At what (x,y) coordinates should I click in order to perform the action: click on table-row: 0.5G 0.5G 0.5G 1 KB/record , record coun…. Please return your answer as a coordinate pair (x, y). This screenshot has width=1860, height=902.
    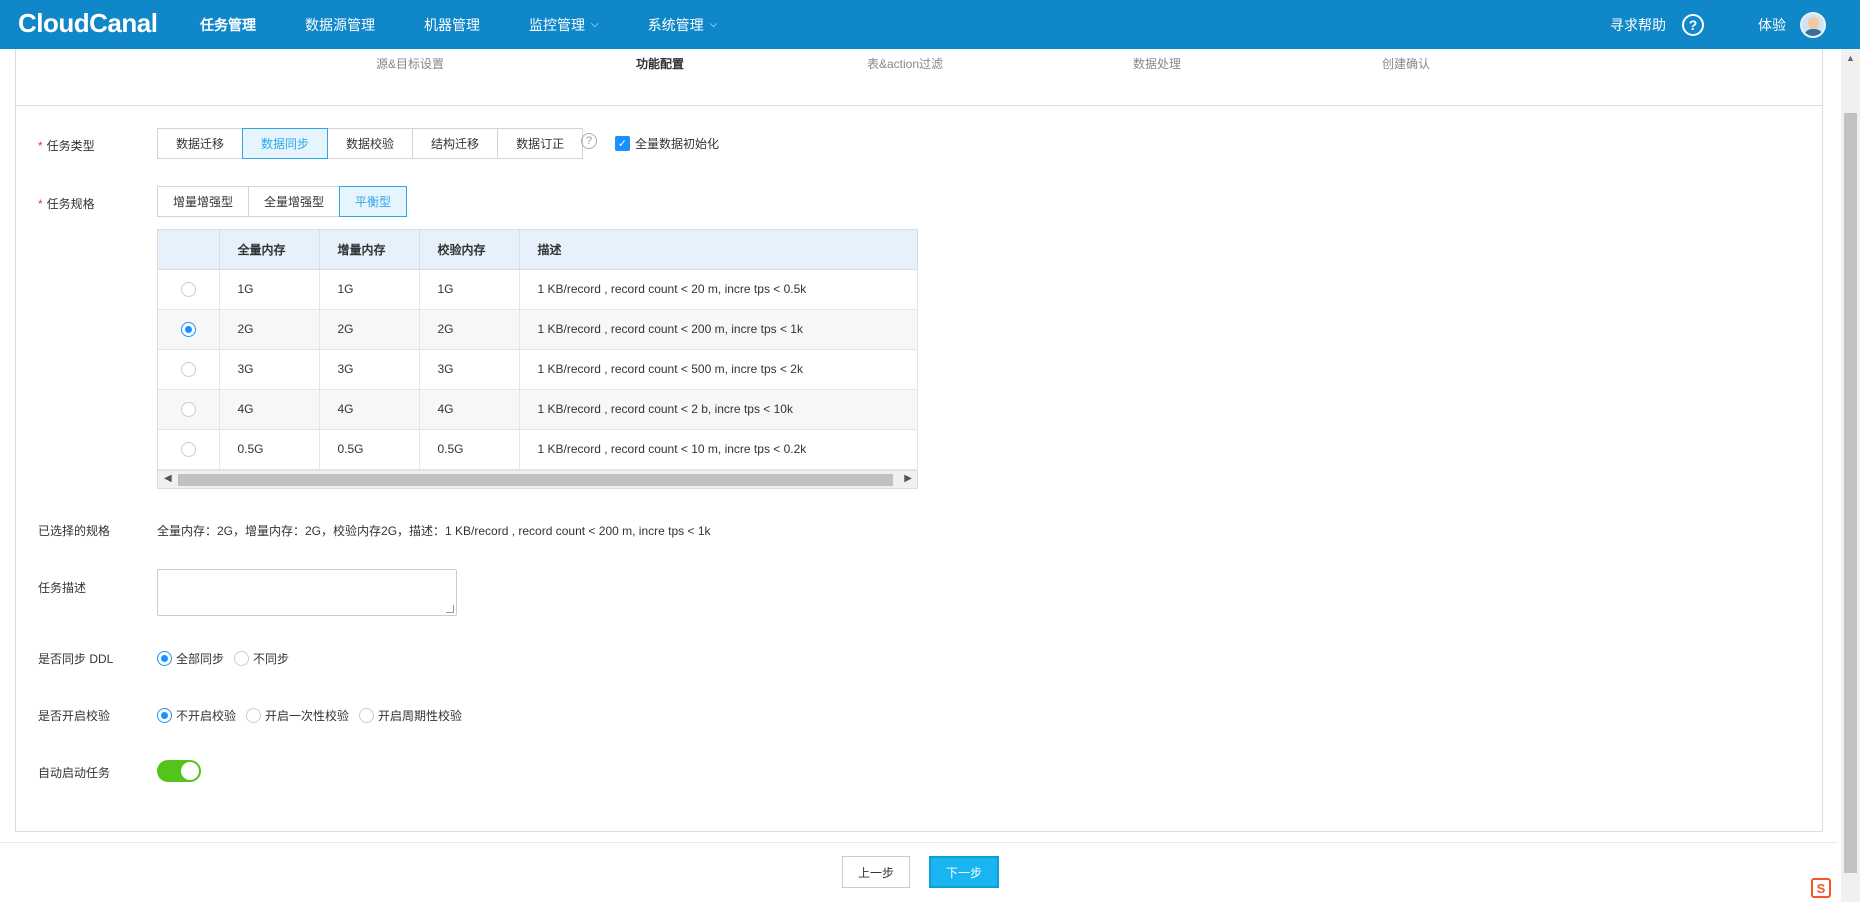
    Looking at the image, I should click on (538, 449).